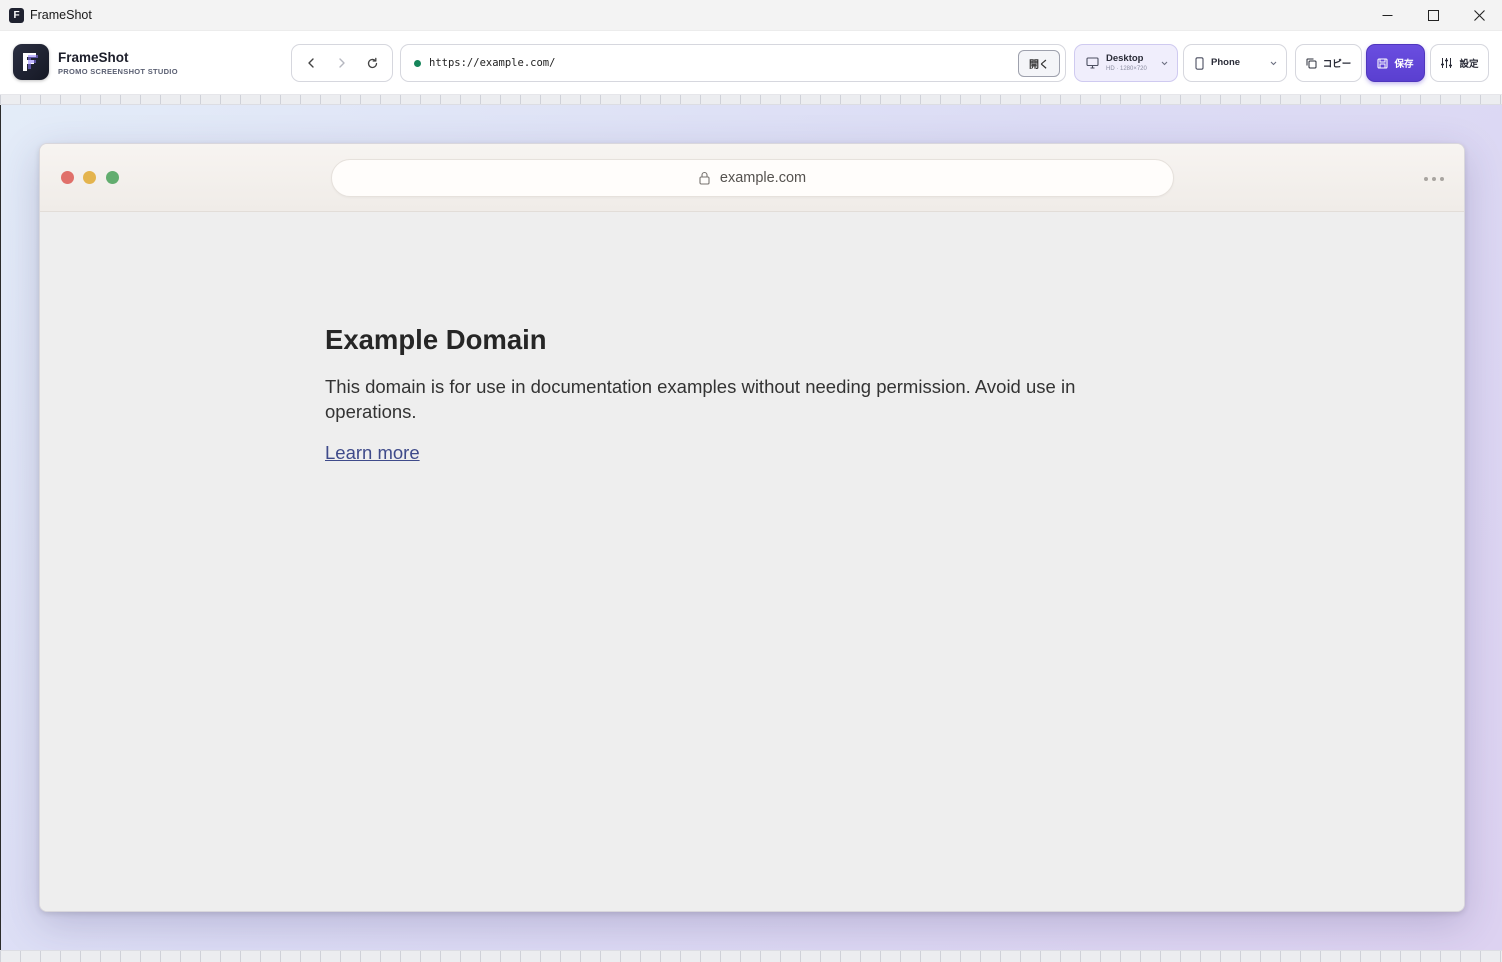  What do you see at coordinates (704, 178) in the screenshot?
I see `lock-icon` at bounding box center [704, 178].